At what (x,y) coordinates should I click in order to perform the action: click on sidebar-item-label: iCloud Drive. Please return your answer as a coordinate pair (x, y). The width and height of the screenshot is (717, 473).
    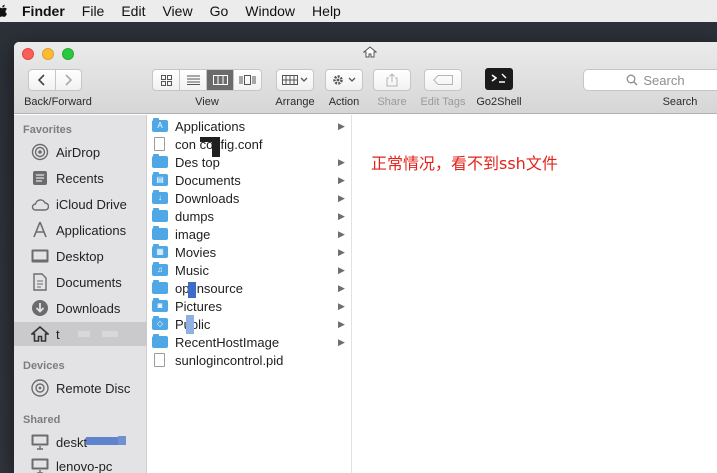
    Looking at the image, I should click on (91, 204).